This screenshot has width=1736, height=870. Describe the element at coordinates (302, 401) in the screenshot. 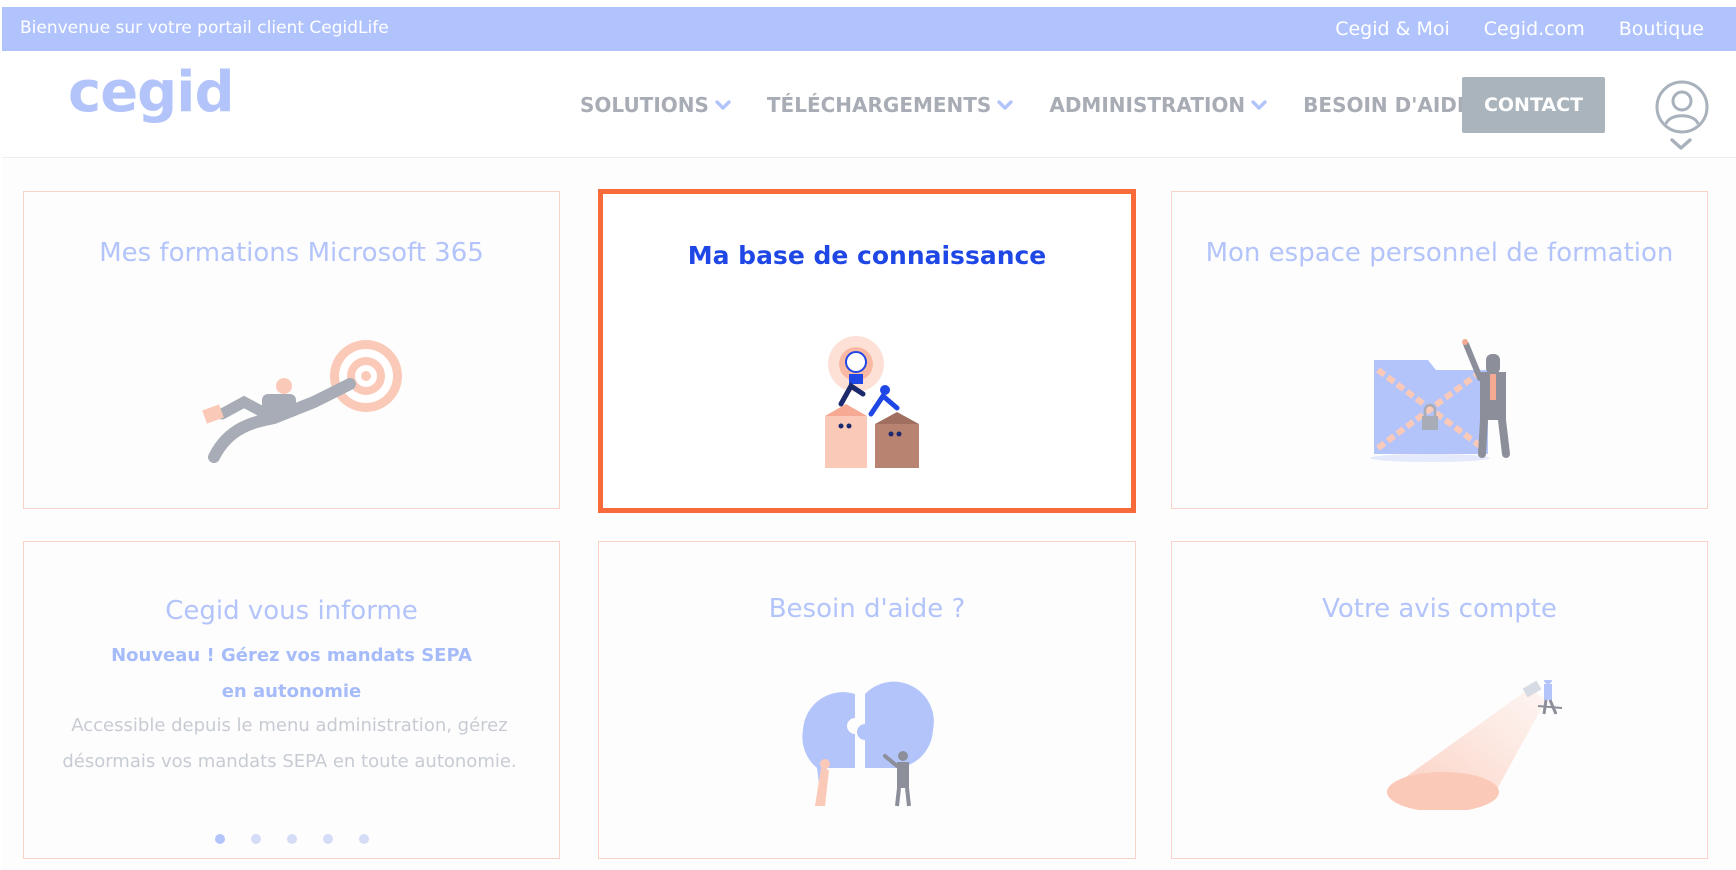

I see `target-kick-illustration` at that location.